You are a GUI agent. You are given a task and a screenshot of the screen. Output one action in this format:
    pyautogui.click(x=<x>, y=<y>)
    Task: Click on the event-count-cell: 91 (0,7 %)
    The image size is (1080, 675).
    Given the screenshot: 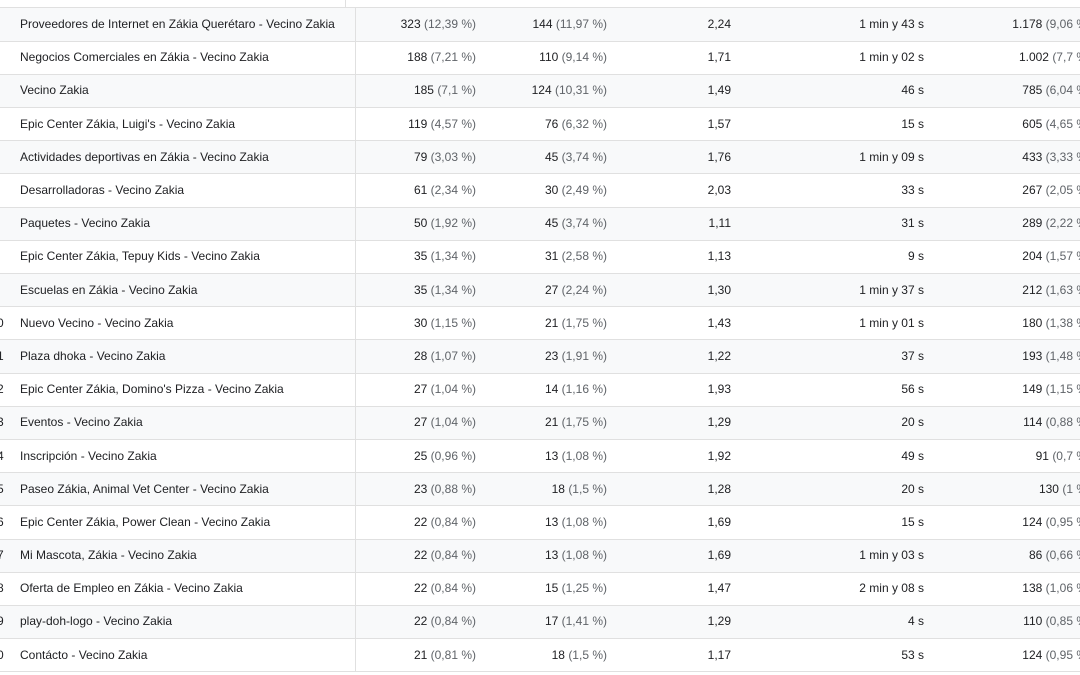 What is the action you would take?
    pyautogui.click(x=1002, y=456)
    